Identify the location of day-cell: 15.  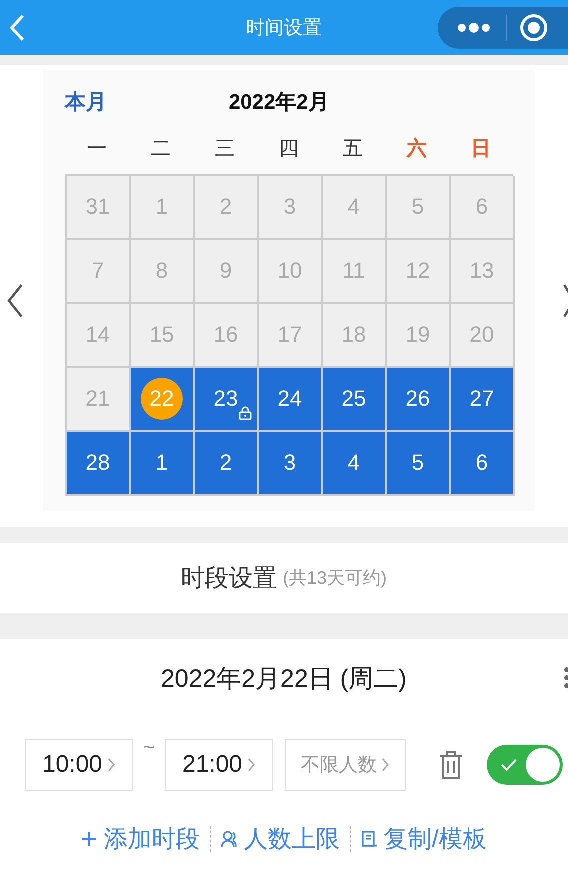
(162, 336).